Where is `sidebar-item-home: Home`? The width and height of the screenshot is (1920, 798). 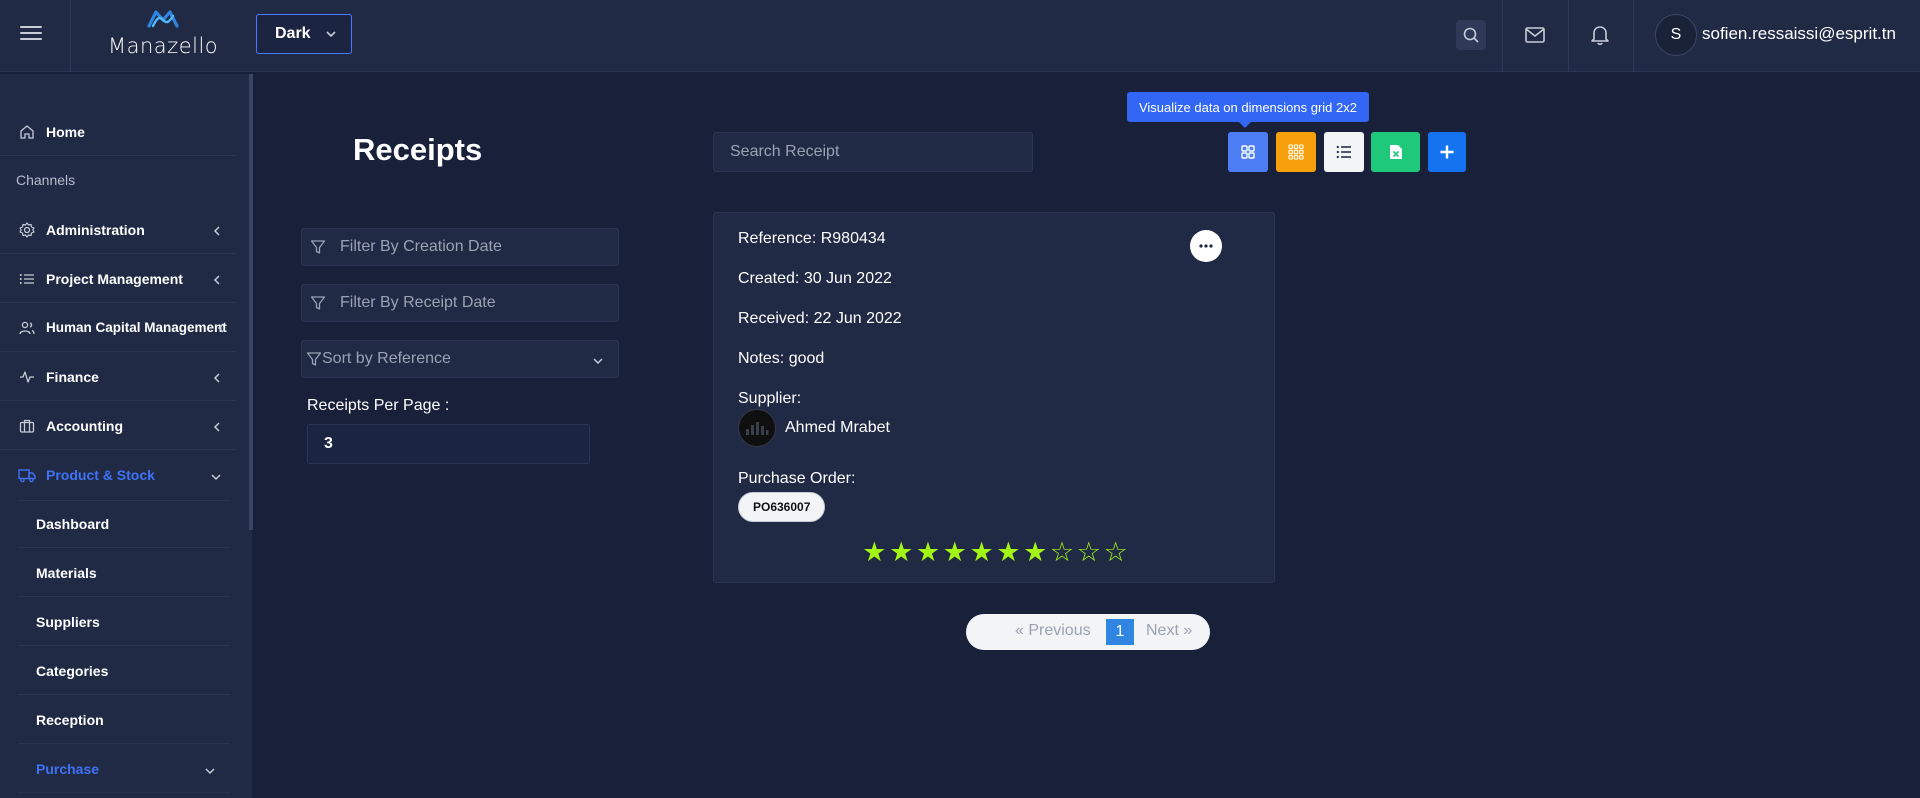
sidebar-item-home: Home is located at coordinates (118, 132).